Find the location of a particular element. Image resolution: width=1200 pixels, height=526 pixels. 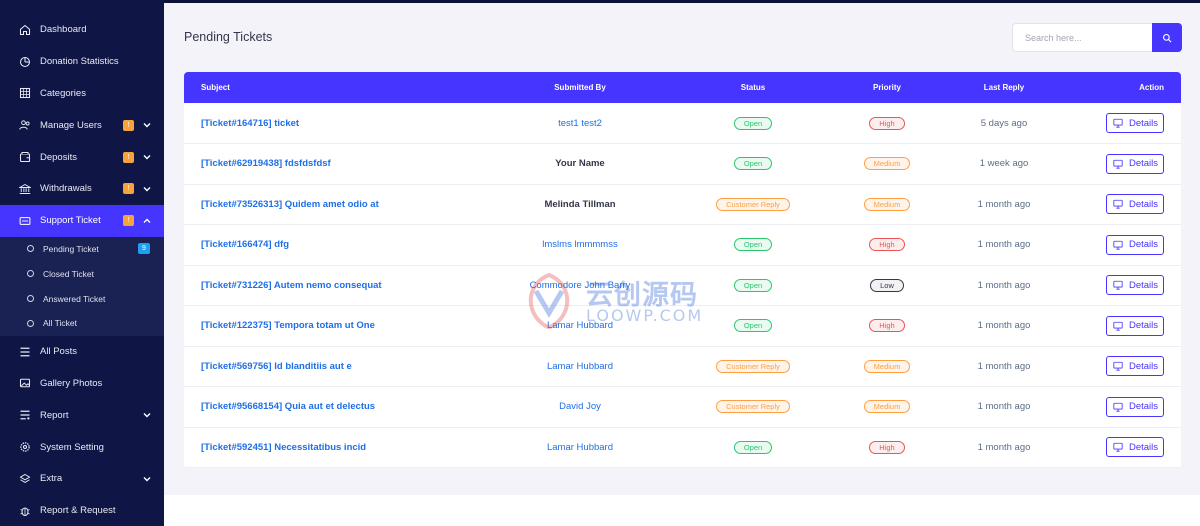

submenu-item-label: Answered Ticket is located at coordinates (74, 298).